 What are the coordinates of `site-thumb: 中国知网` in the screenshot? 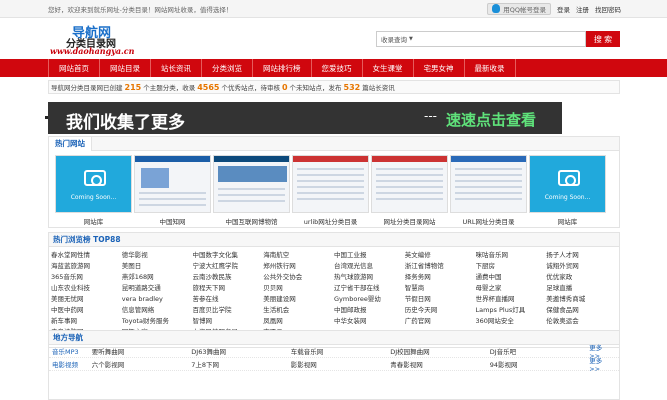 It's located at (172, 190).